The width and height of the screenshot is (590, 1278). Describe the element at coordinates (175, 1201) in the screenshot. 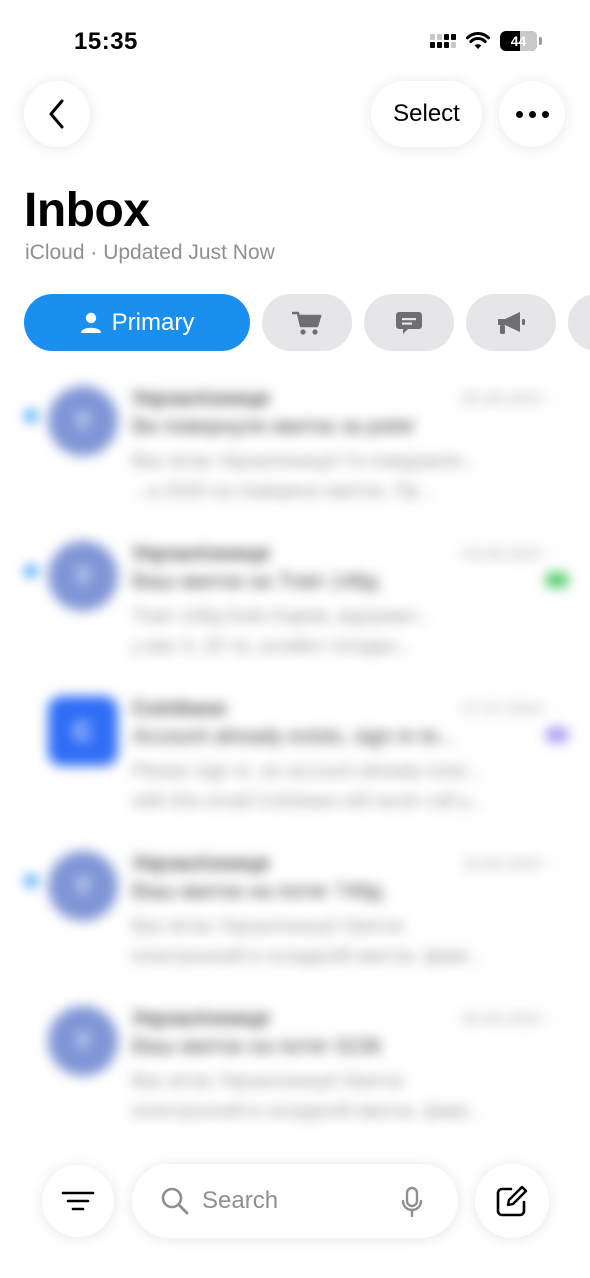

I see `search-icon` at that location.